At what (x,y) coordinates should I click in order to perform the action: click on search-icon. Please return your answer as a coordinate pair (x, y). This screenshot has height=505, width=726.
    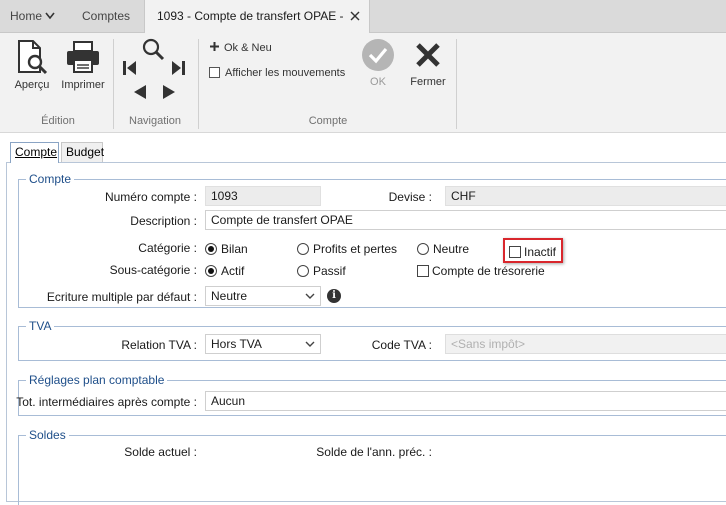
    Looking at the image, I should click on (153, 49).